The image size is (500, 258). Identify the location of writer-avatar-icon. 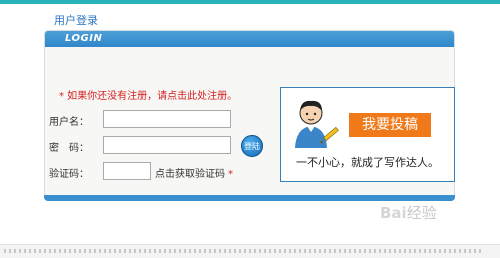
(317, 124).